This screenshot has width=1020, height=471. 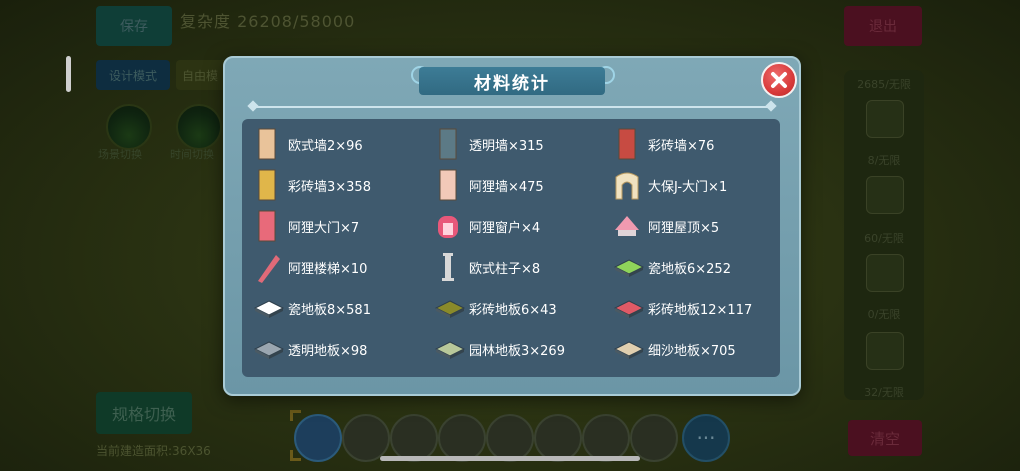 I want to click on material-label: 彩砖地板6×43, so click(x=513, y=310).